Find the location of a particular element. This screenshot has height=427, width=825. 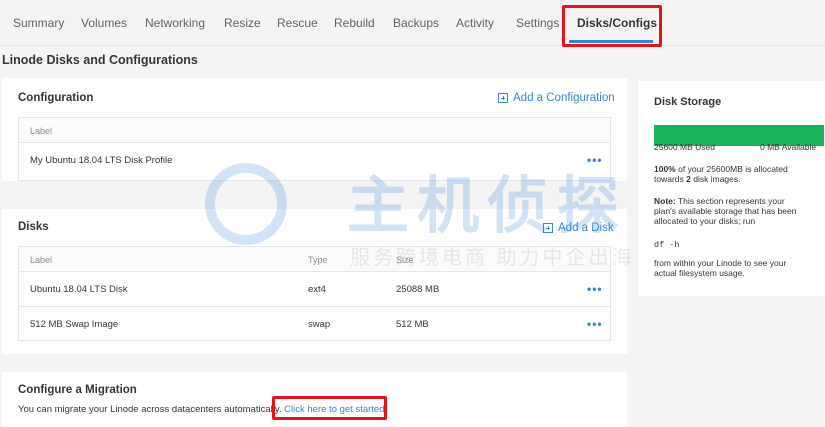

table-header: Label Type Size is located at coordinates (314, 259).